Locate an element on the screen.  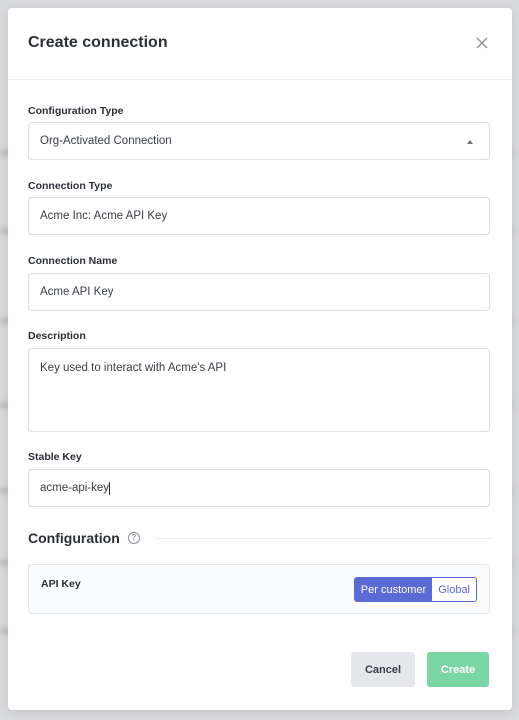
global-option: Global is located at coordinates (454, 589).